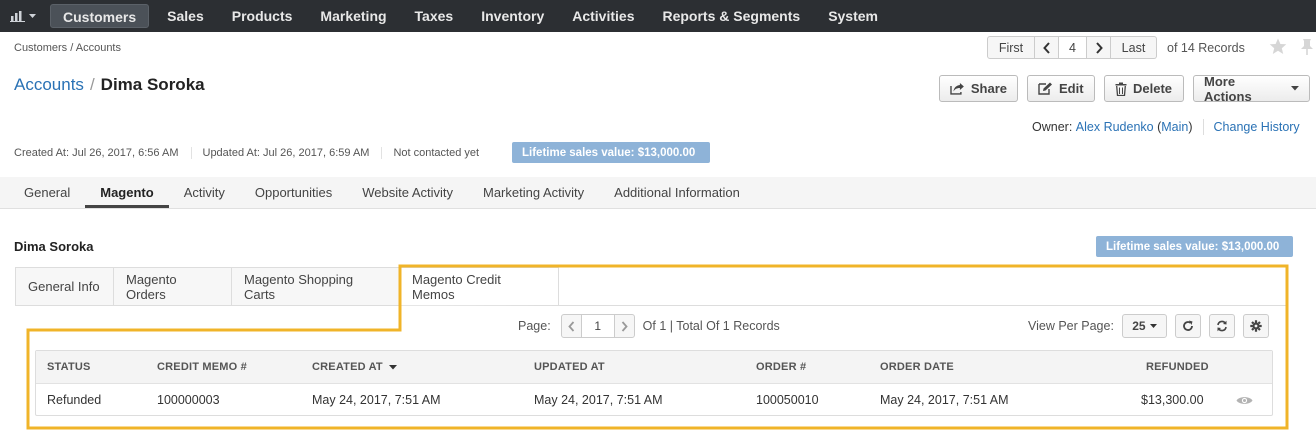 The width and height of the screenshot is (1316, 448). I want to click on refresh-icon, so click(1188, 325).